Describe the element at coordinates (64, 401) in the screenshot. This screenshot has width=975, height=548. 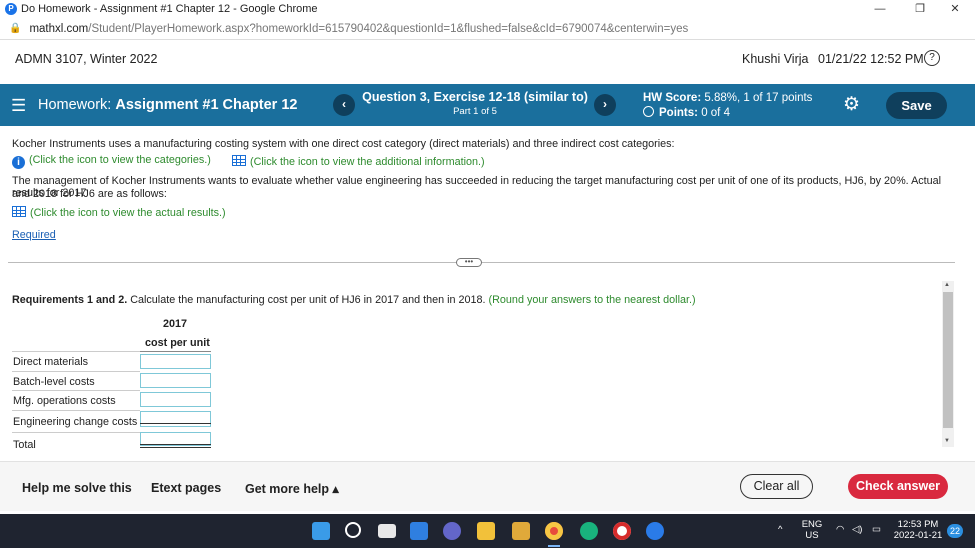
I see `row-label-mfg-operations: Mfg. operations costs` at that location.